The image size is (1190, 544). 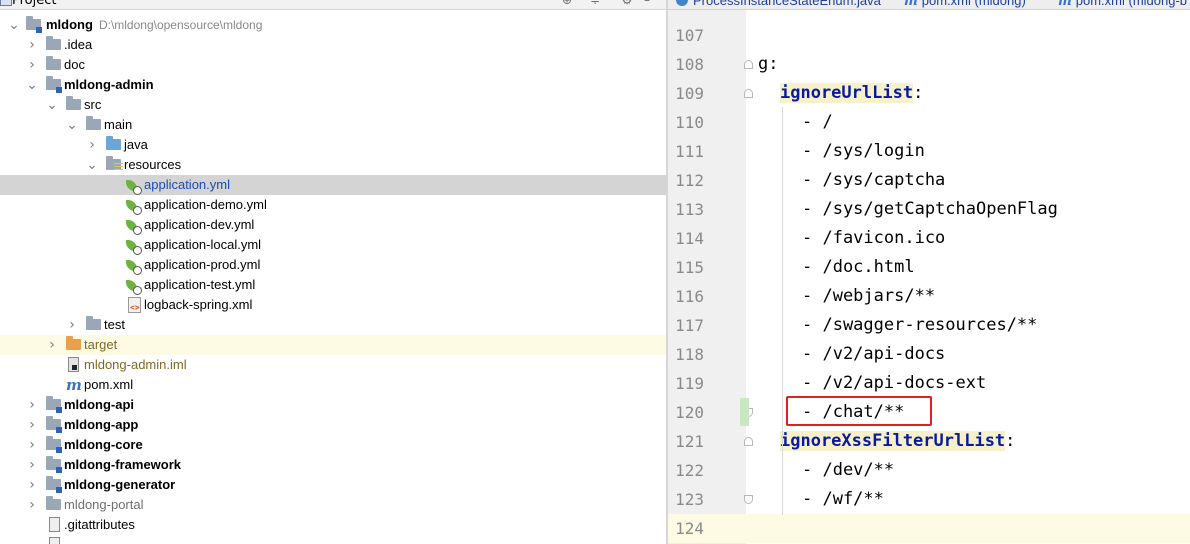 I want to click on code-line: 107, so click(x=929, y=35).